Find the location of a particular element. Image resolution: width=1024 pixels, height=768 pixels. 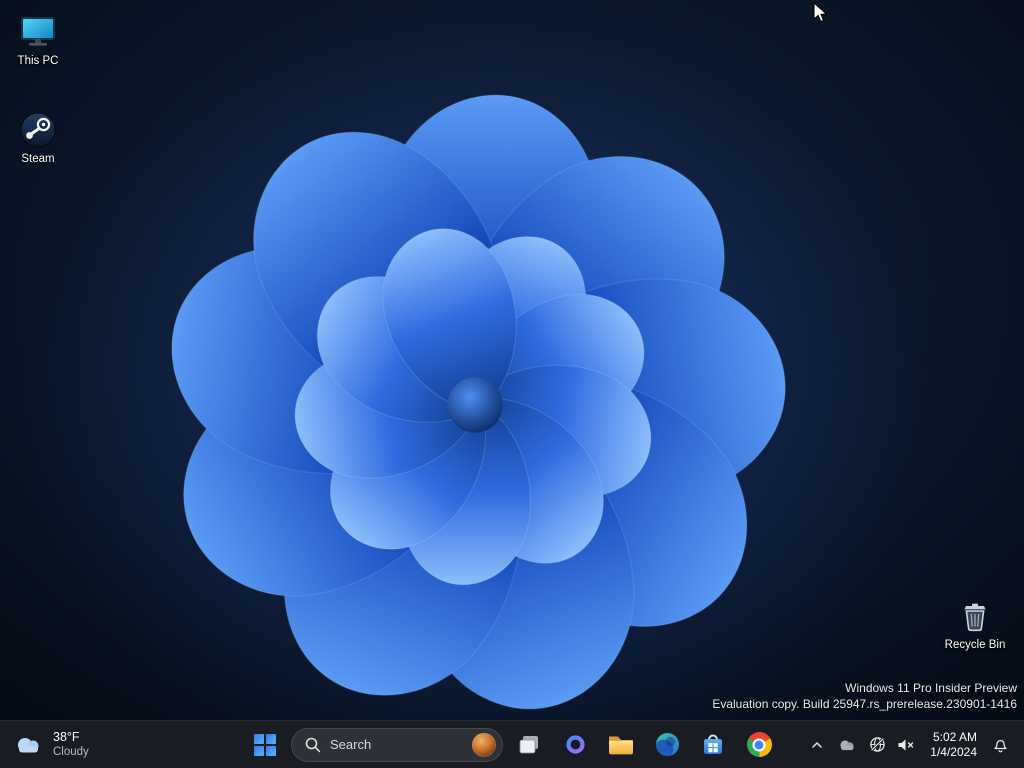

microsoft-store-icon is located at coordinates (713, 744).